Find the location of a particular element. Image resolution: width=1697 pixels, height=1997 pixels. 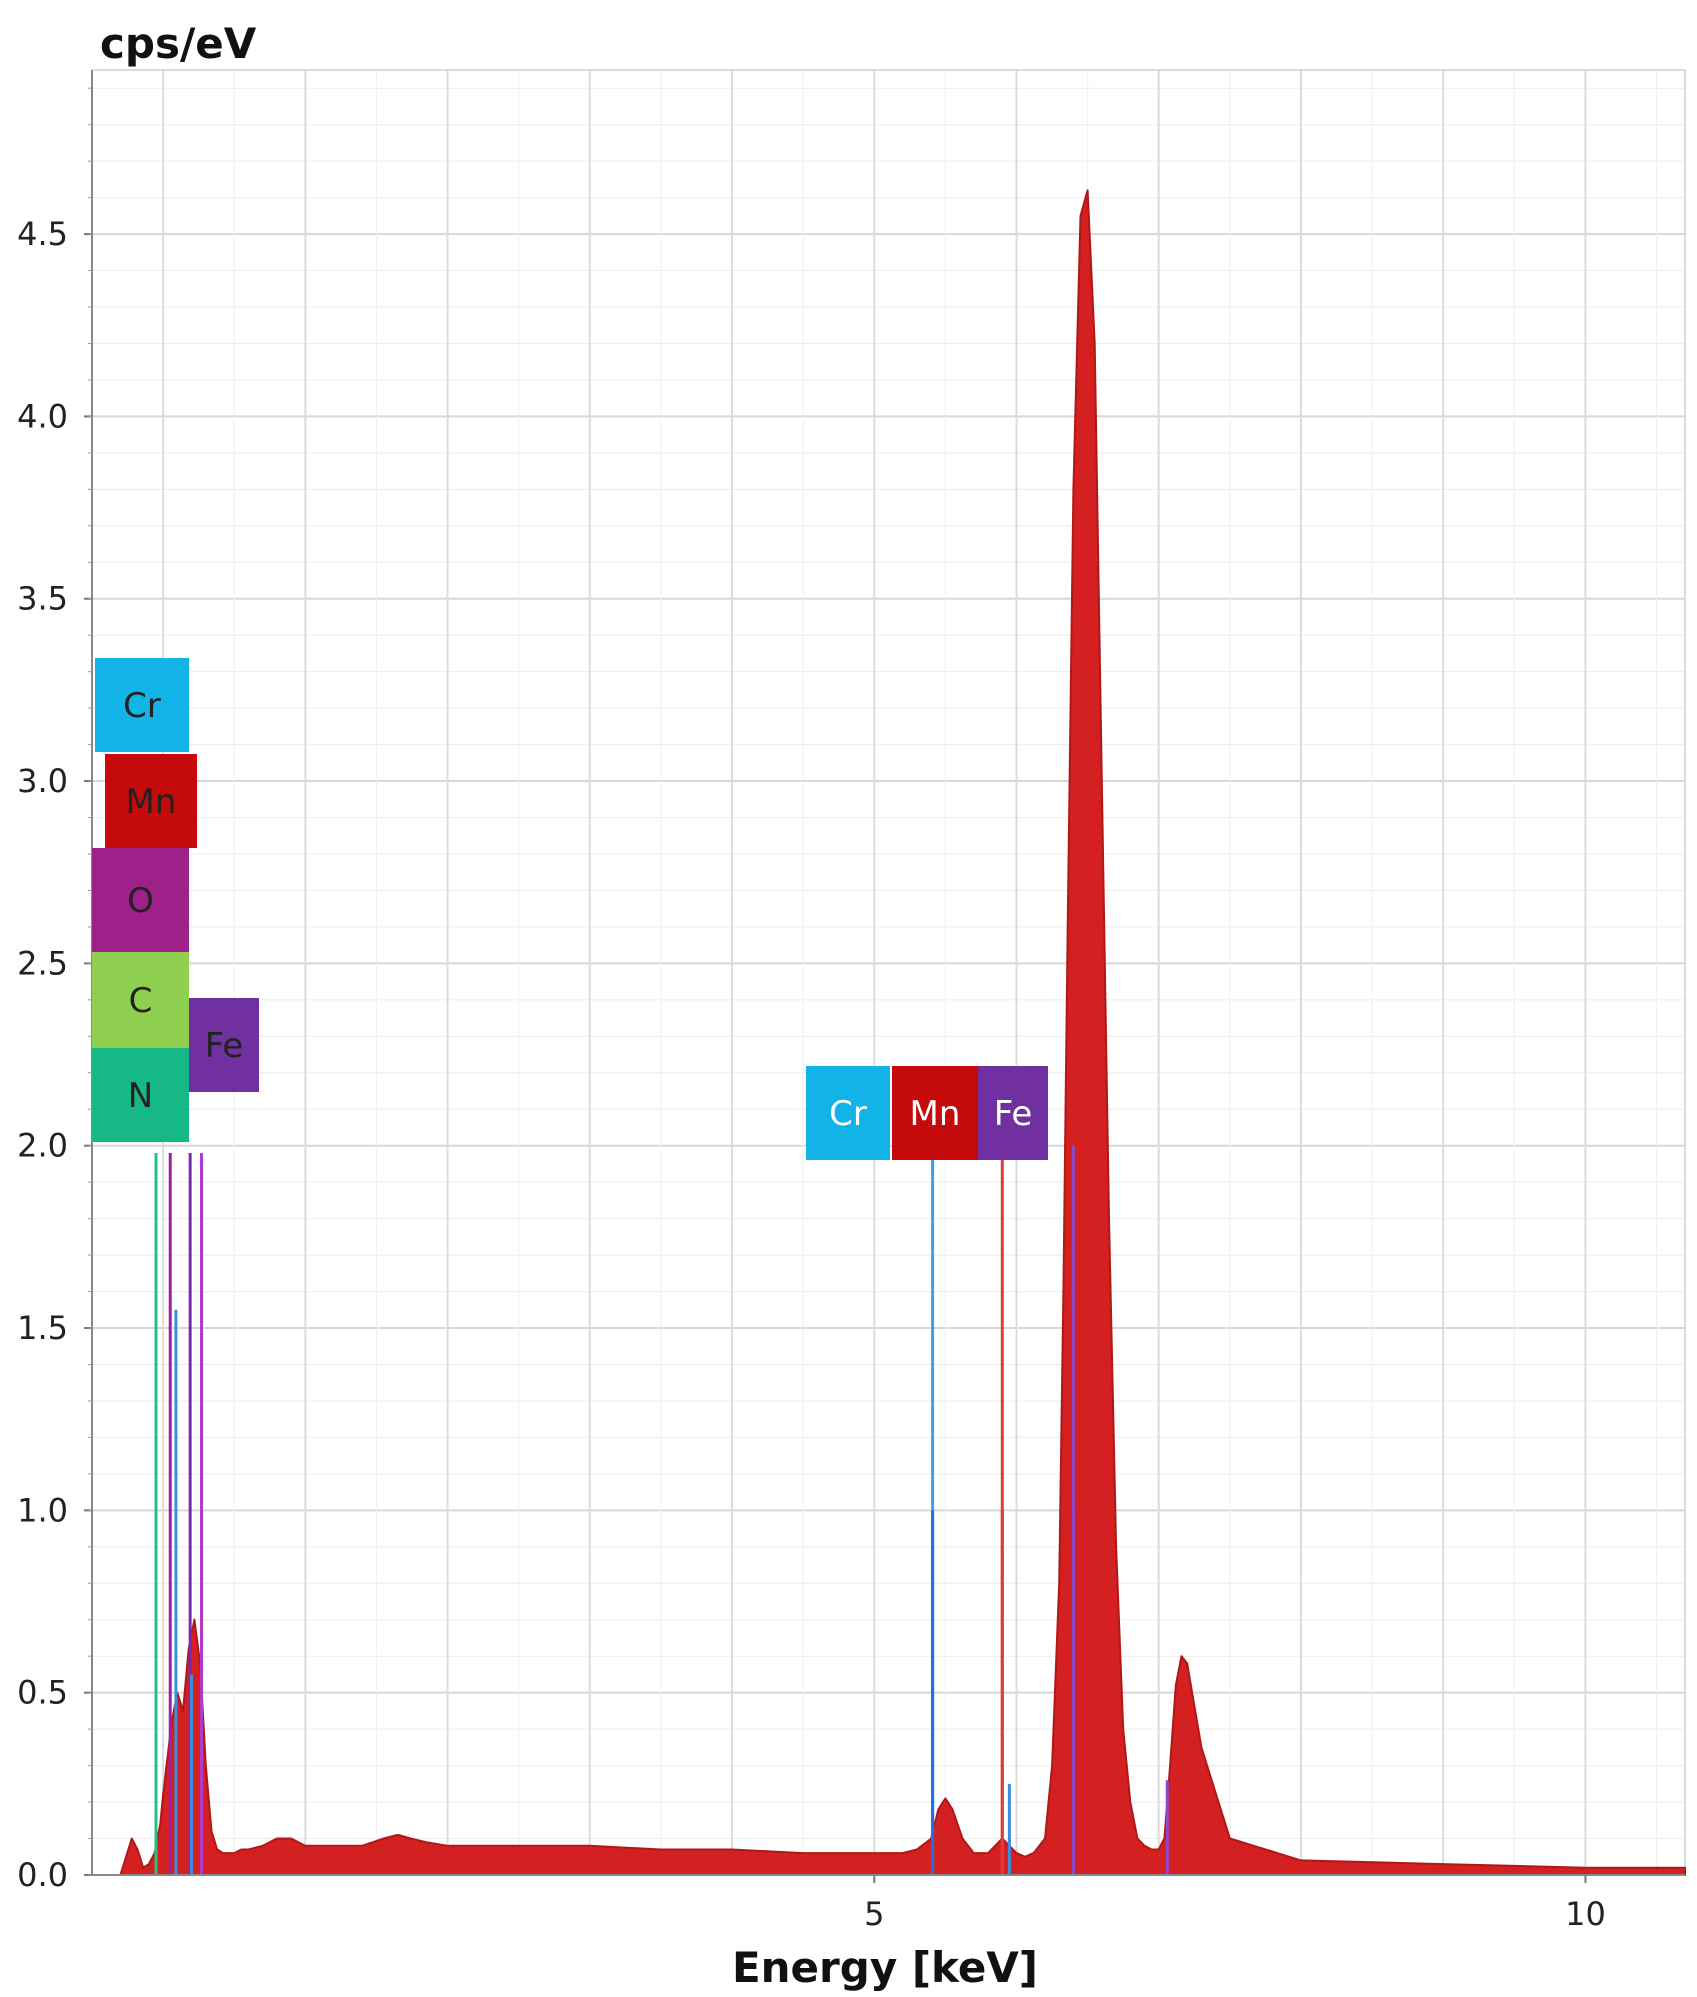

y-axis-label: cps/eV is located at coordinates (178, 43).